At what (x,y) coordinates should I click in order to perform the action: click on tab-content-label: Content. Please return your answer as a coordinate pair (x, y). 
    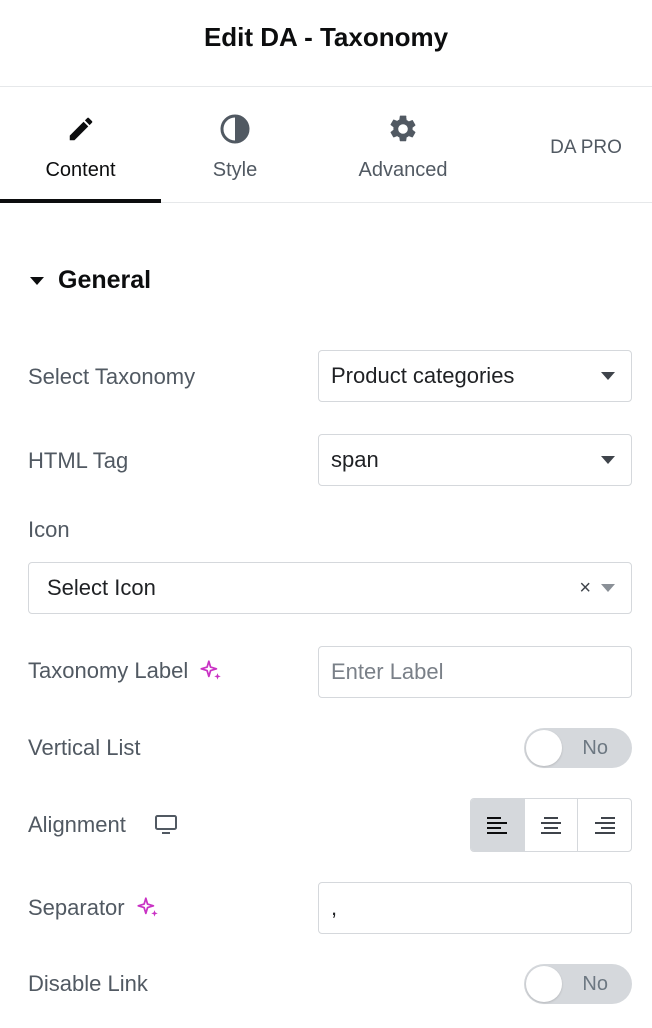
    Looking at the image, I should click on (80, 170).